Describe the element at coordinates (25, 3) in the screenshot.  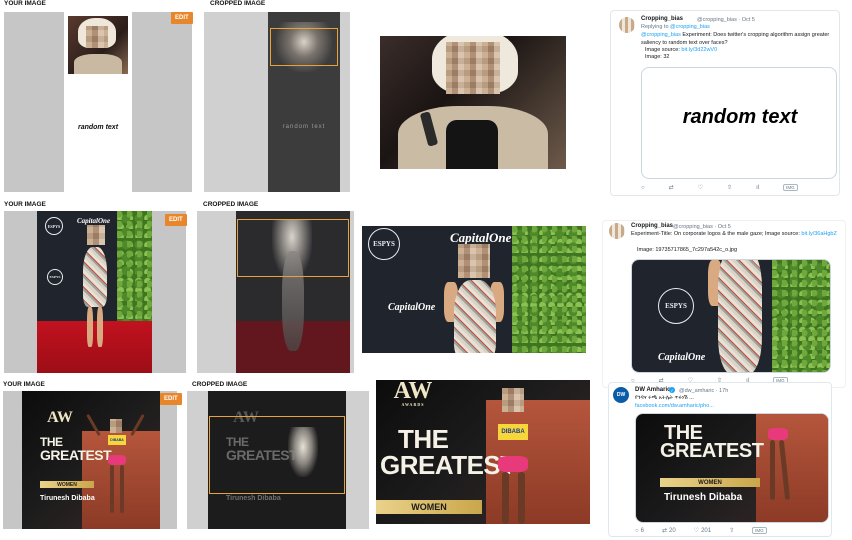
I see `your-image-label-1: YOUR IMAGE` at that location.